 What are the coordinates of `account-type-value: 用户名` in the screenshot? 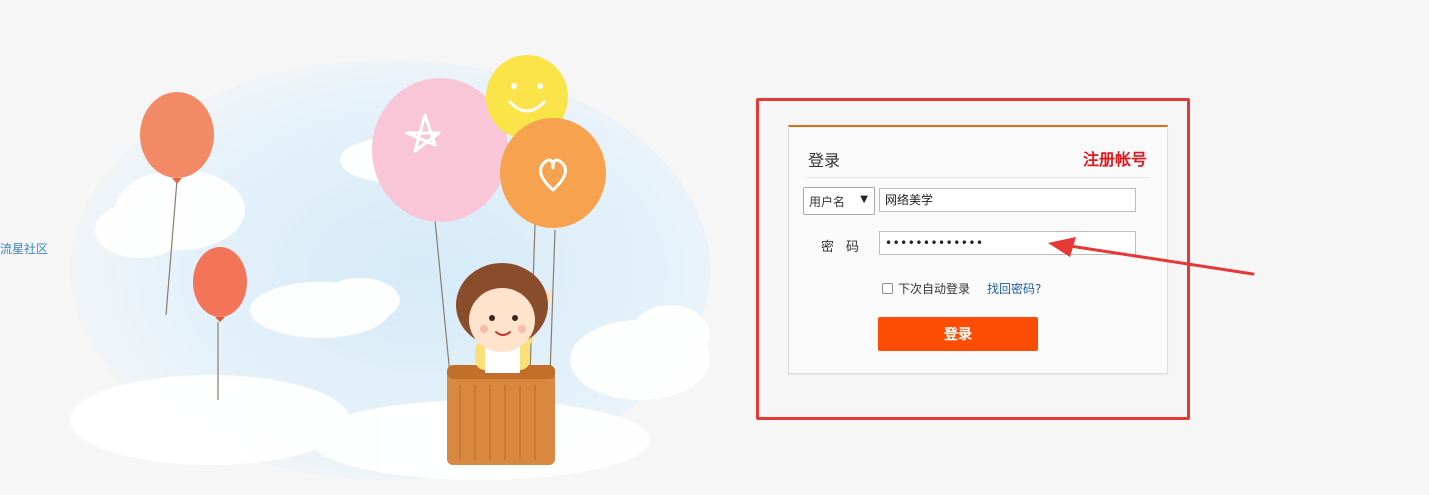 It's located at (827, 201).